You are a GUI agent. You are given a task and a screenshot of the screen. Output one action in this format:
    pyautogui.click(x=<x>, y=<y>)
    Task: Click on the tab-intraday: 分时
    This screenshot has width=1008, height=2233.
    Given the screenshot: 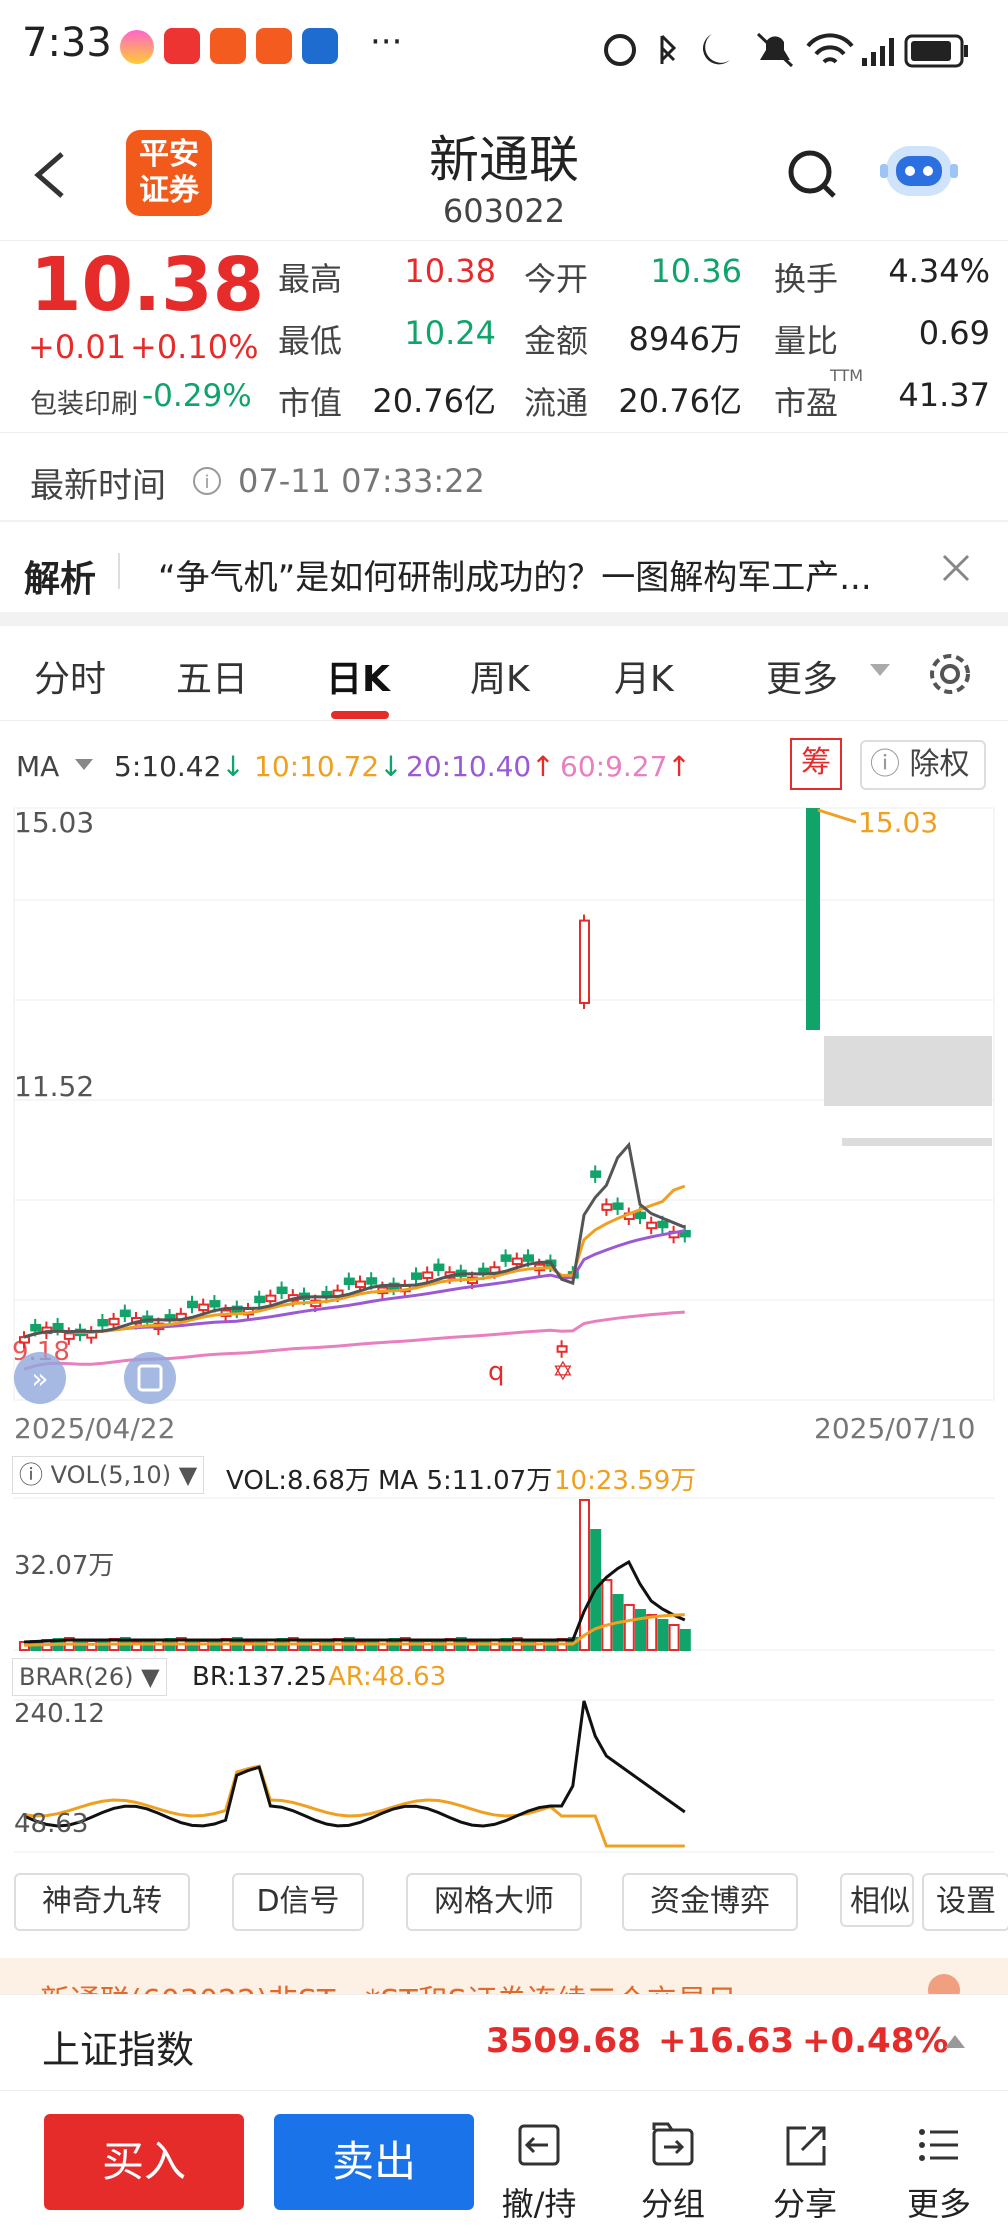 What is the action you would take?
    pyautogui.click(x=70, y=676)
    